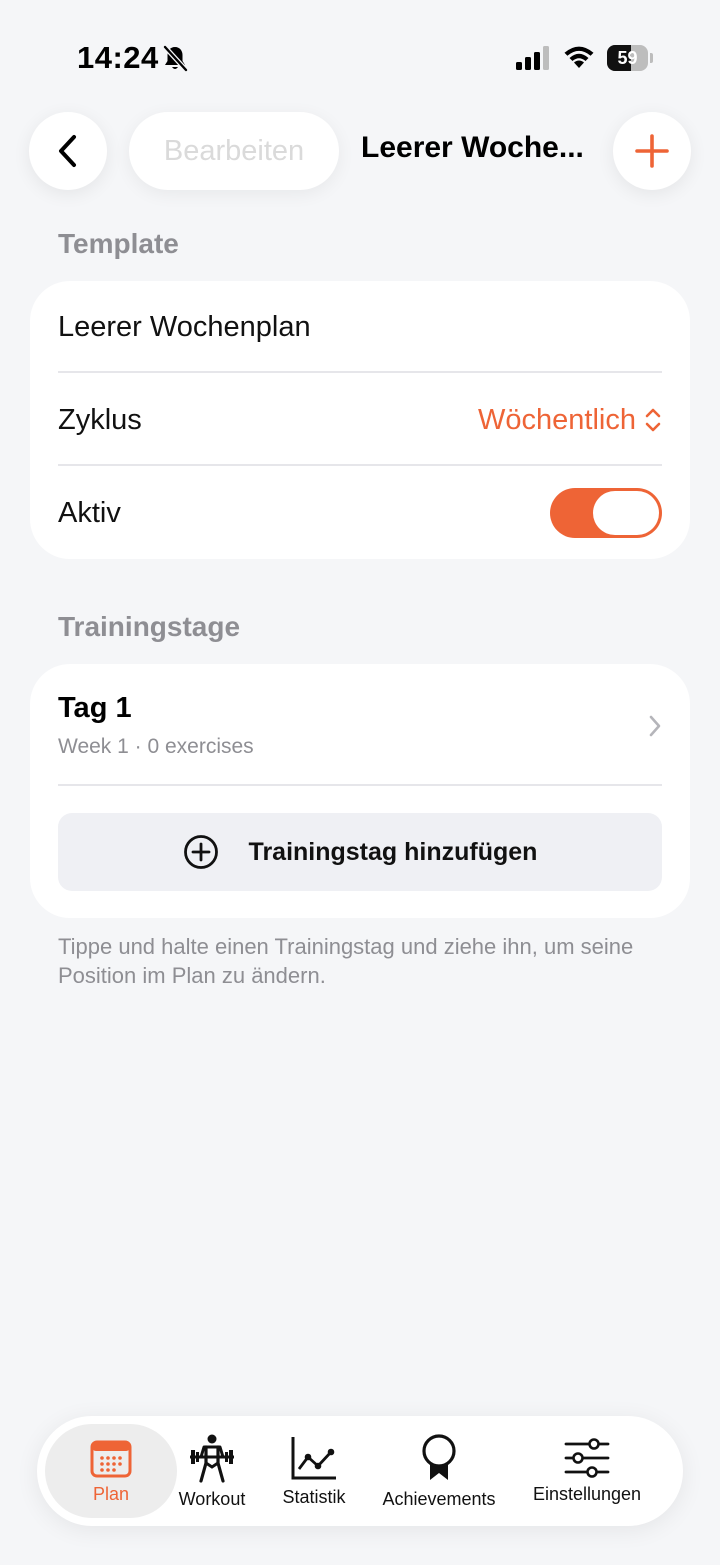  What do you see at coordinates (557, 419) in the screenshot?
I see `cycle-value: Wöchentlich` at bounding box center [557, 419].